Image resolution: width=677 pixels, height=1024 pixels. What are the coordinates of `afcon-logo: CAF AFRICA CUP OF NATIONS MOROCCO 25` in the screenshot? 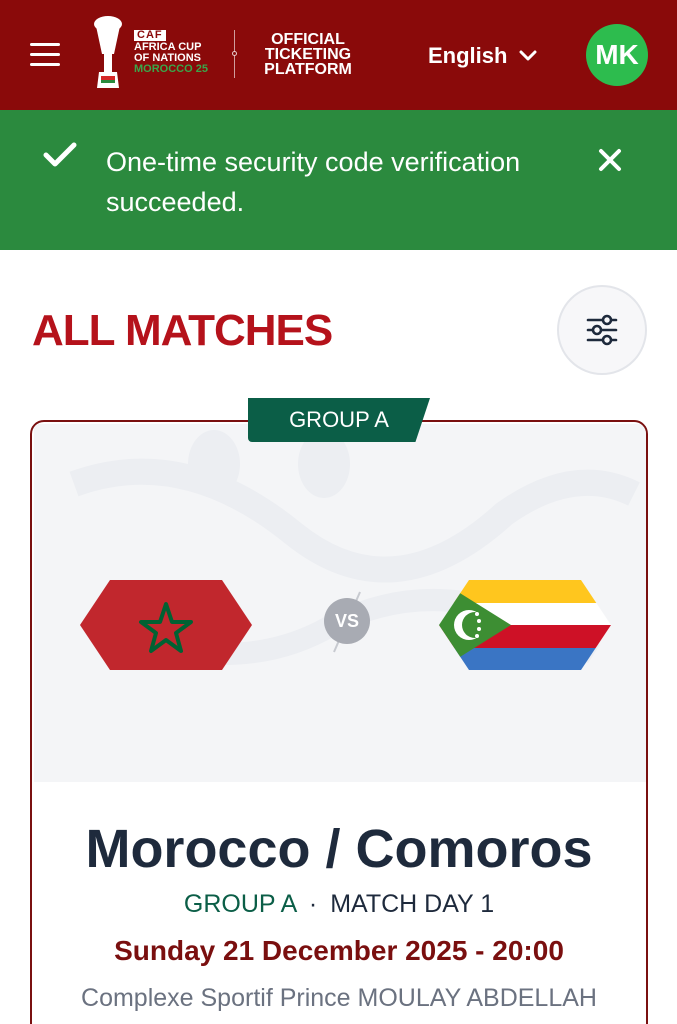 It's located at (149, 54).